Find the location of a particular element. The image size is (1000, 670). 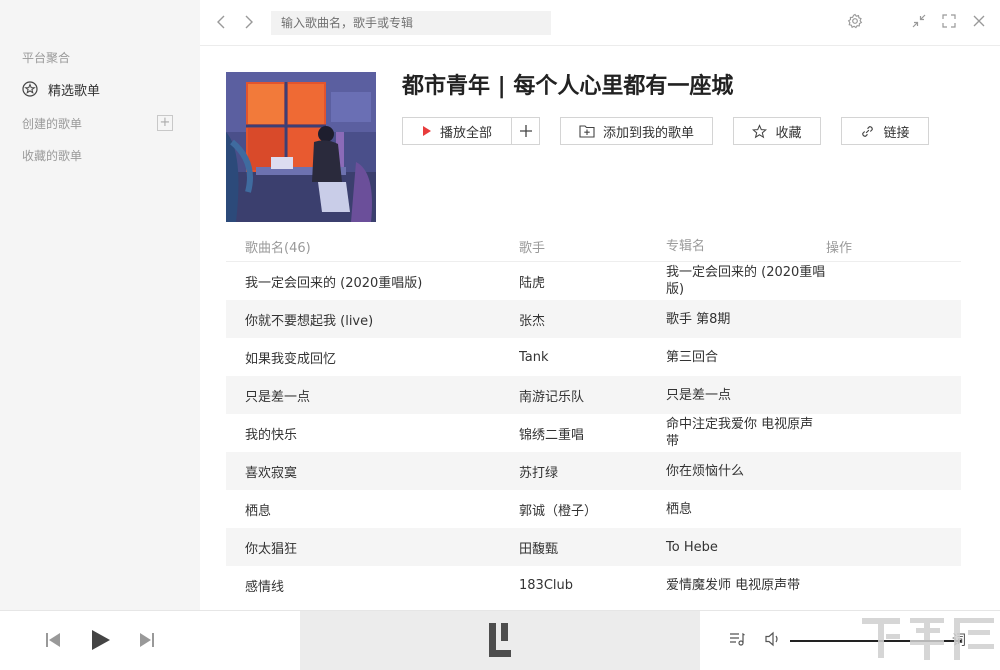

artist-name: 田馥甄 is located at coordinates (592, 547).